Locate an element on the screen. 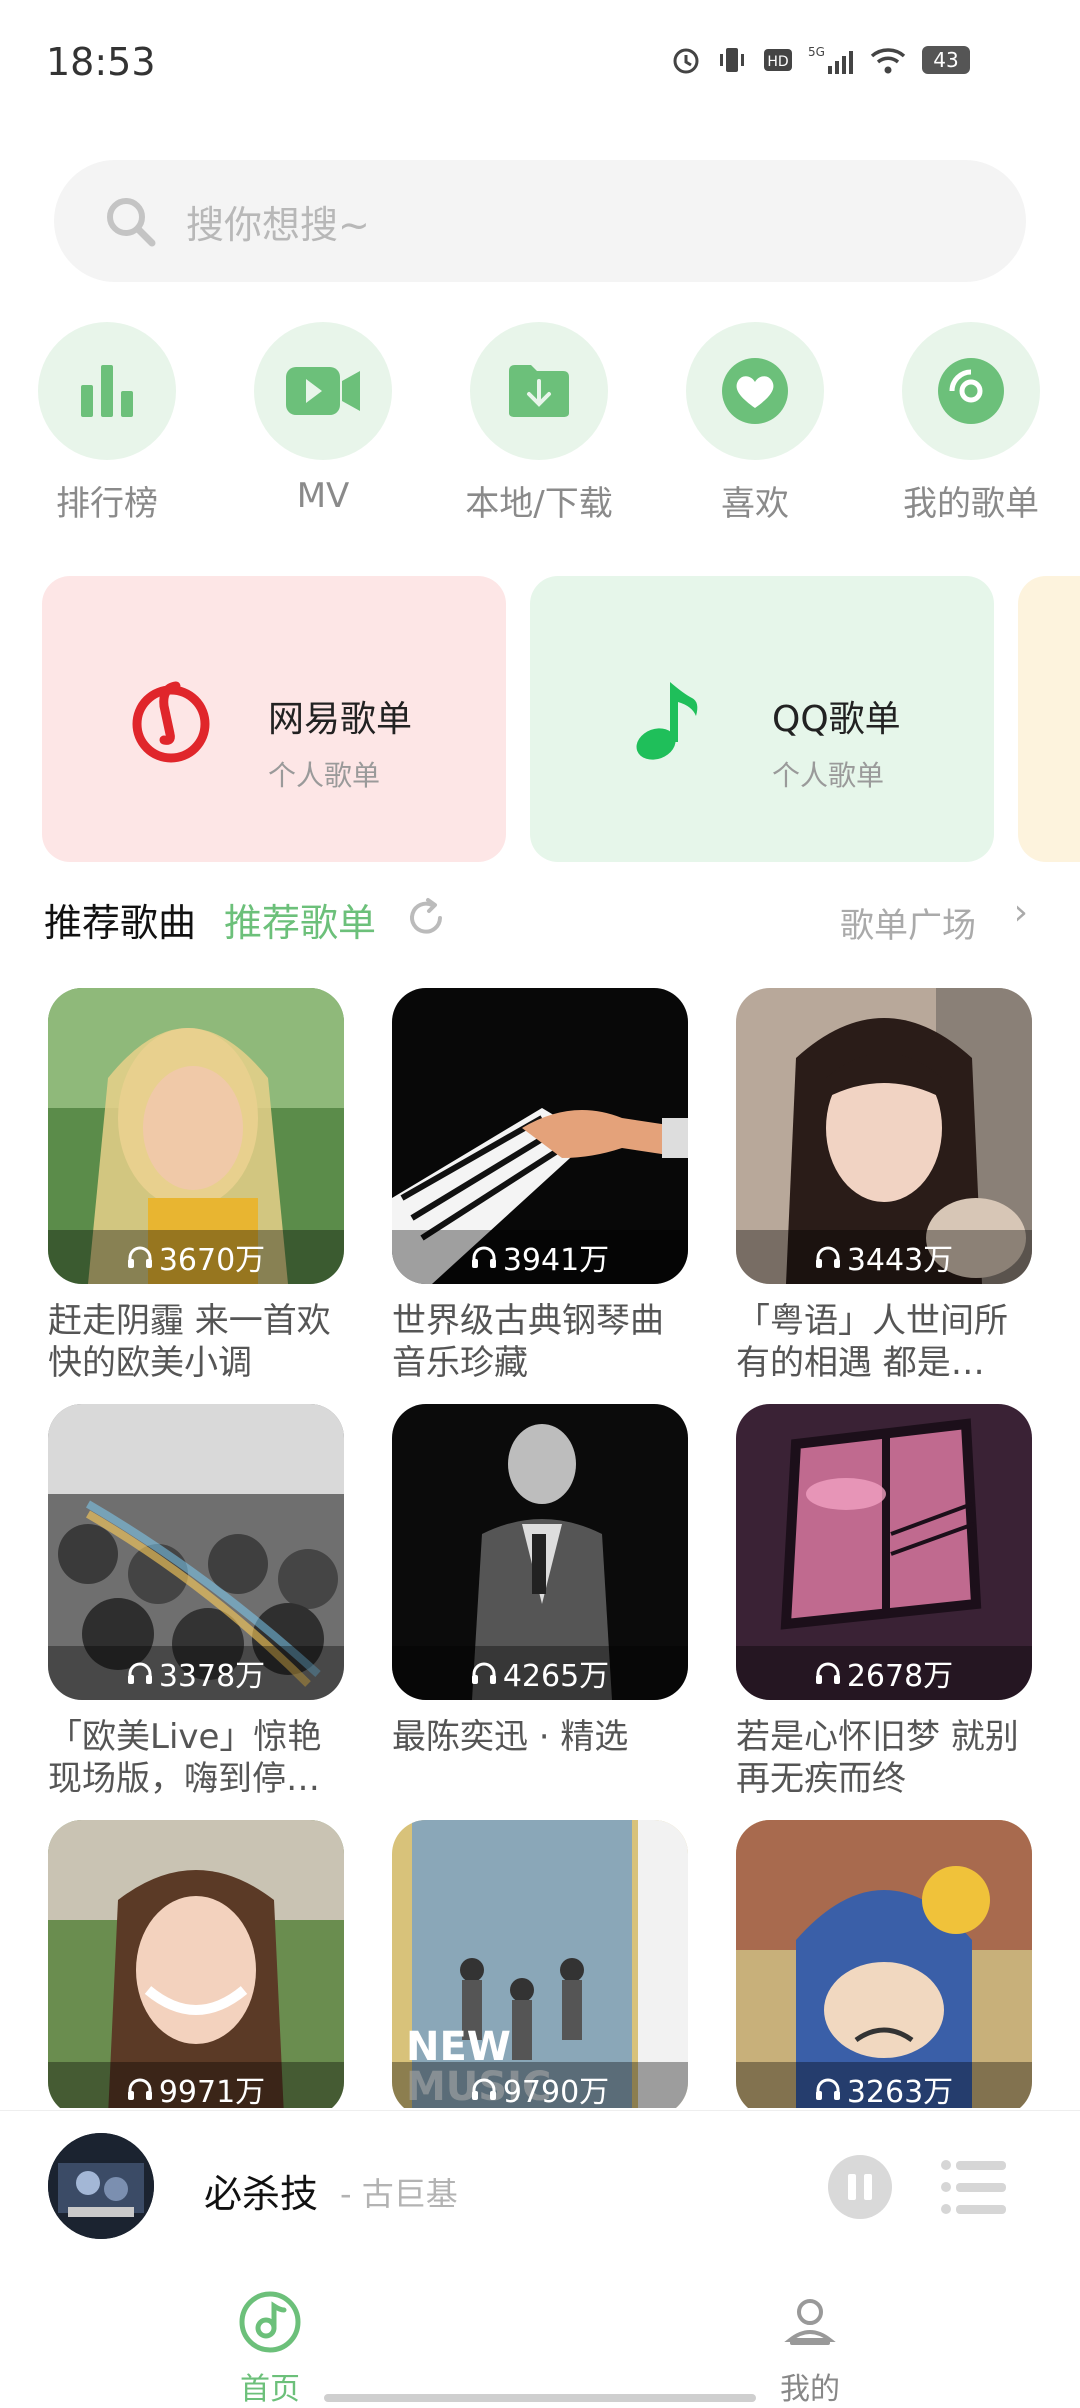 The width and height of the screenshot is (1080, 2408). chart-icon is located at coordinates (107, 391).